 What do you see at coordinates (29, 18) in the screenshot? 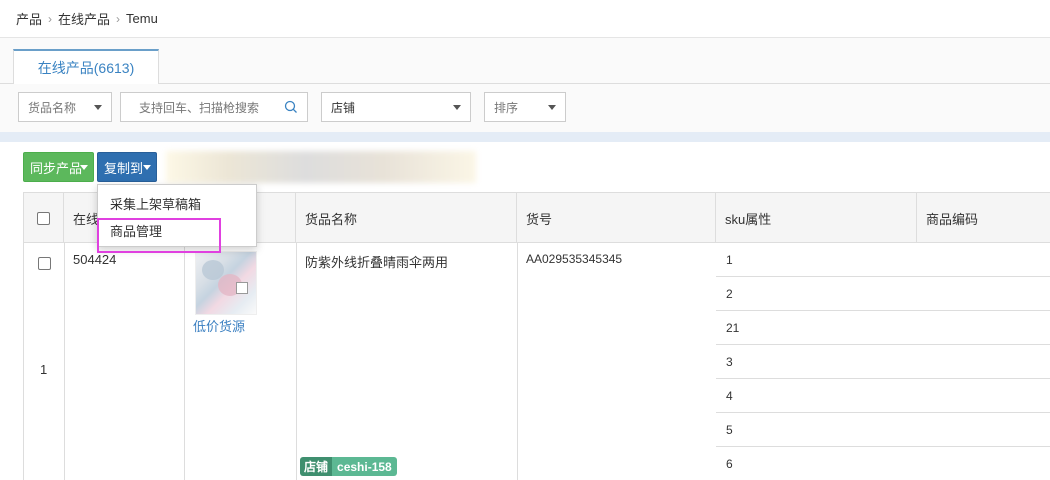
I see `breadcrumb-item-products: 产品` at bounding box center [29, 18].